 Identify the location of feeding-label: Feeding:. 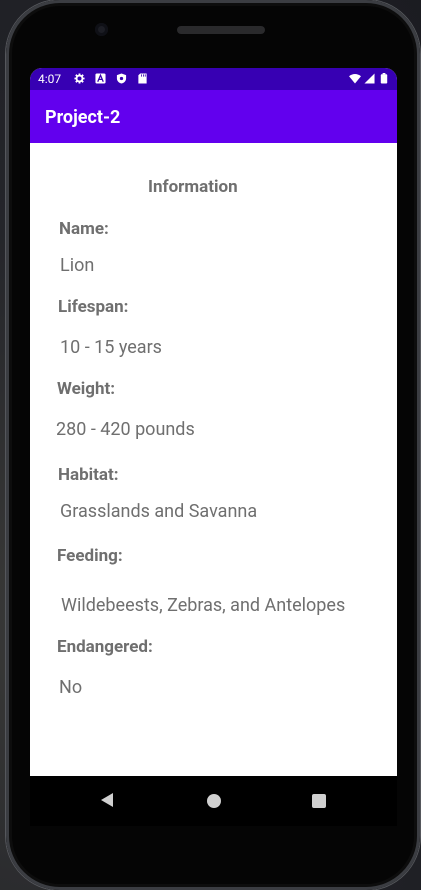
(90, 556).